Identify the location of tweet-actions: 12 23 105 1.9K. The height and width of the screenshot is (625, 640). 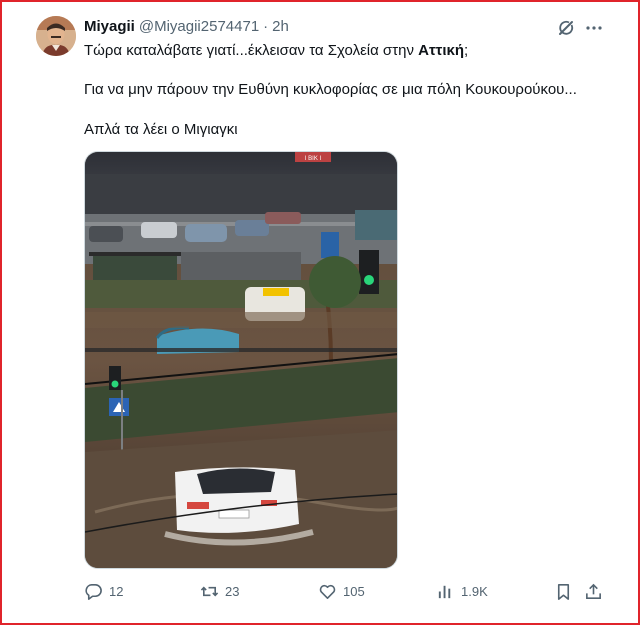
(349, 593).